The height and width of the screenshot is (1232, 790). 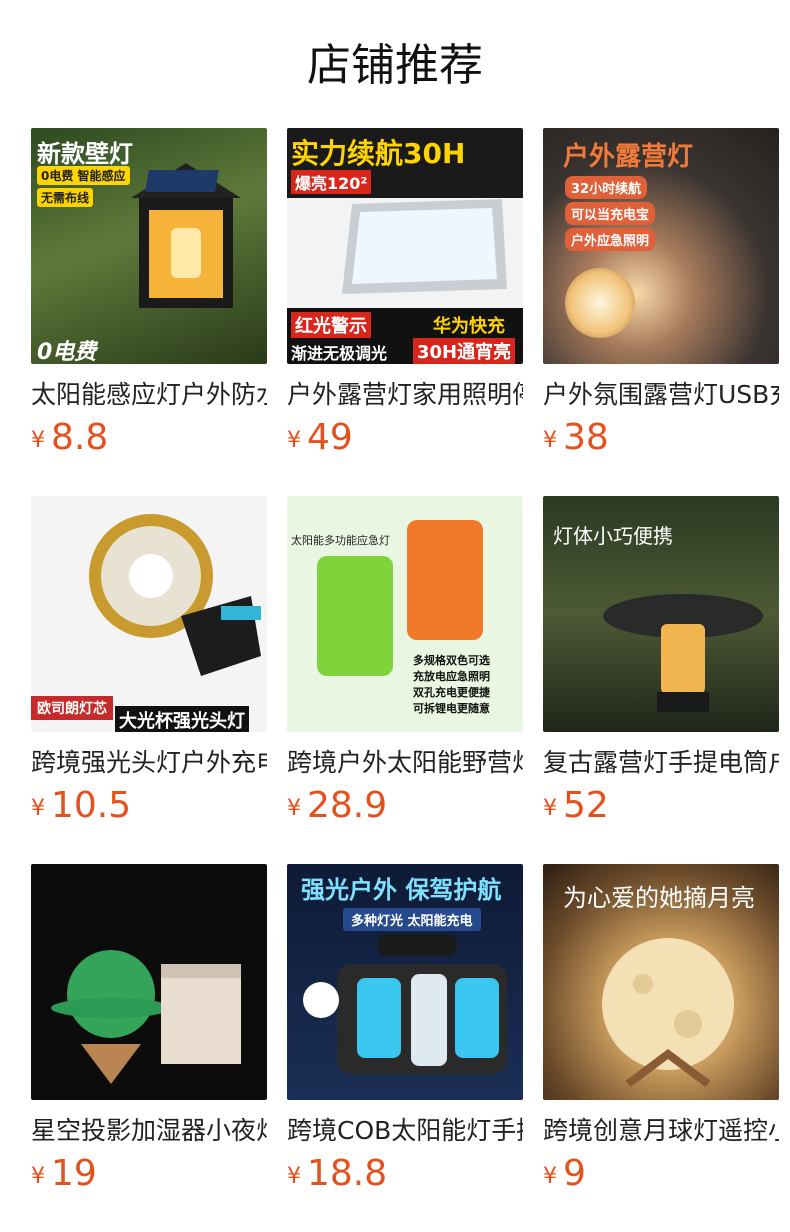 I want to click on product-name: 复古露营灯手提电筒户外, so click(x=661, y=763).